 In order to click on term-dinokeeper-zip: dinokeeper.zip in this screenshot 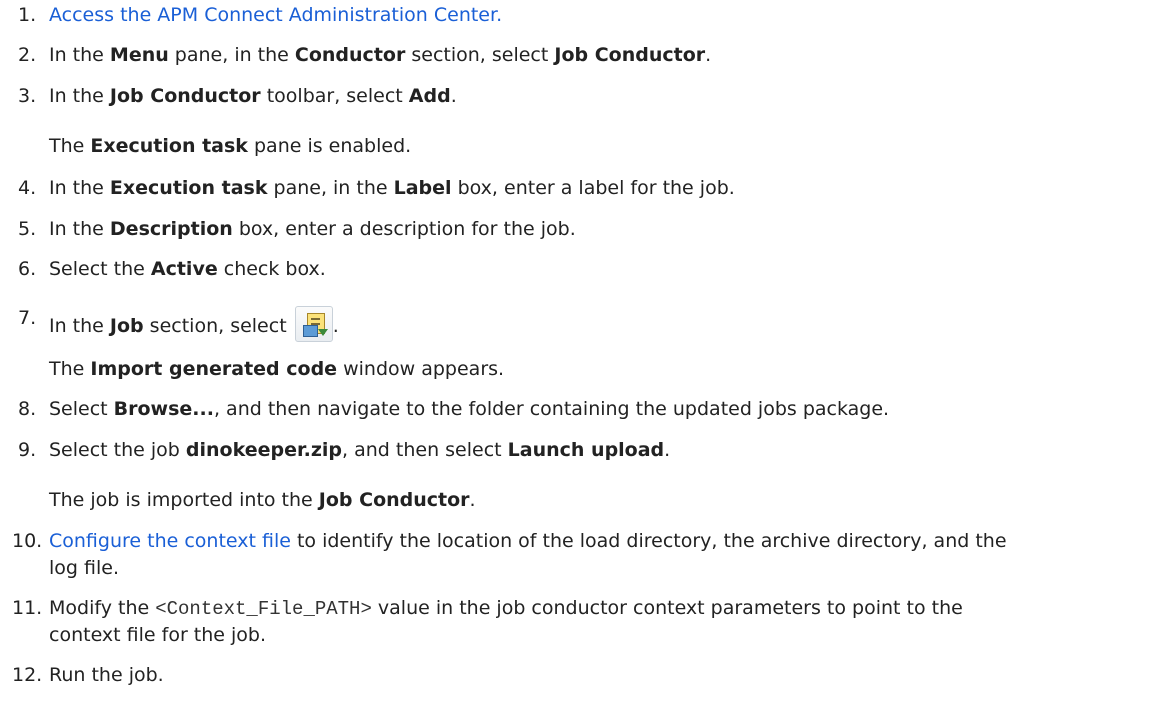, I will do `click(264, 450)`.